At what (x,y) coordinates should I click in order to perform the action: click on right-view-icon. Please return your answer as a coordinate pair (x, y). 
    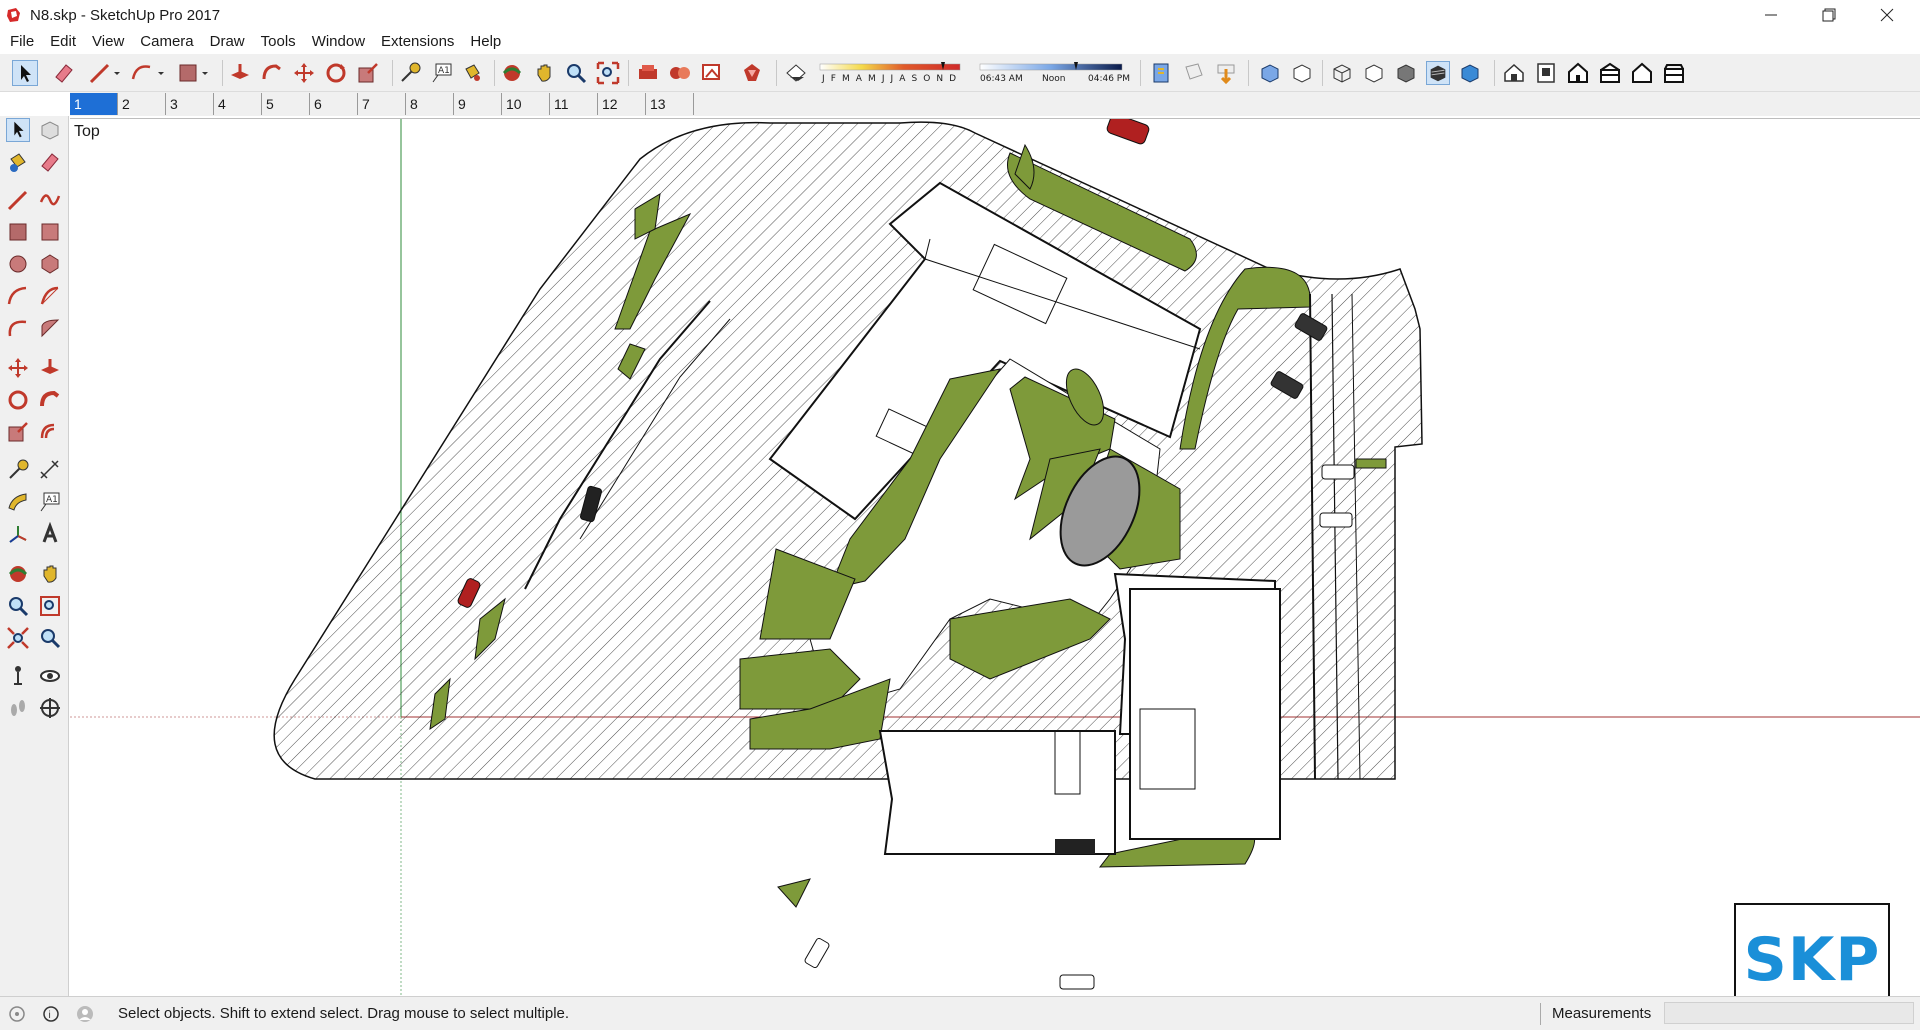
    Looking at the image, I should click on (1610, 73).